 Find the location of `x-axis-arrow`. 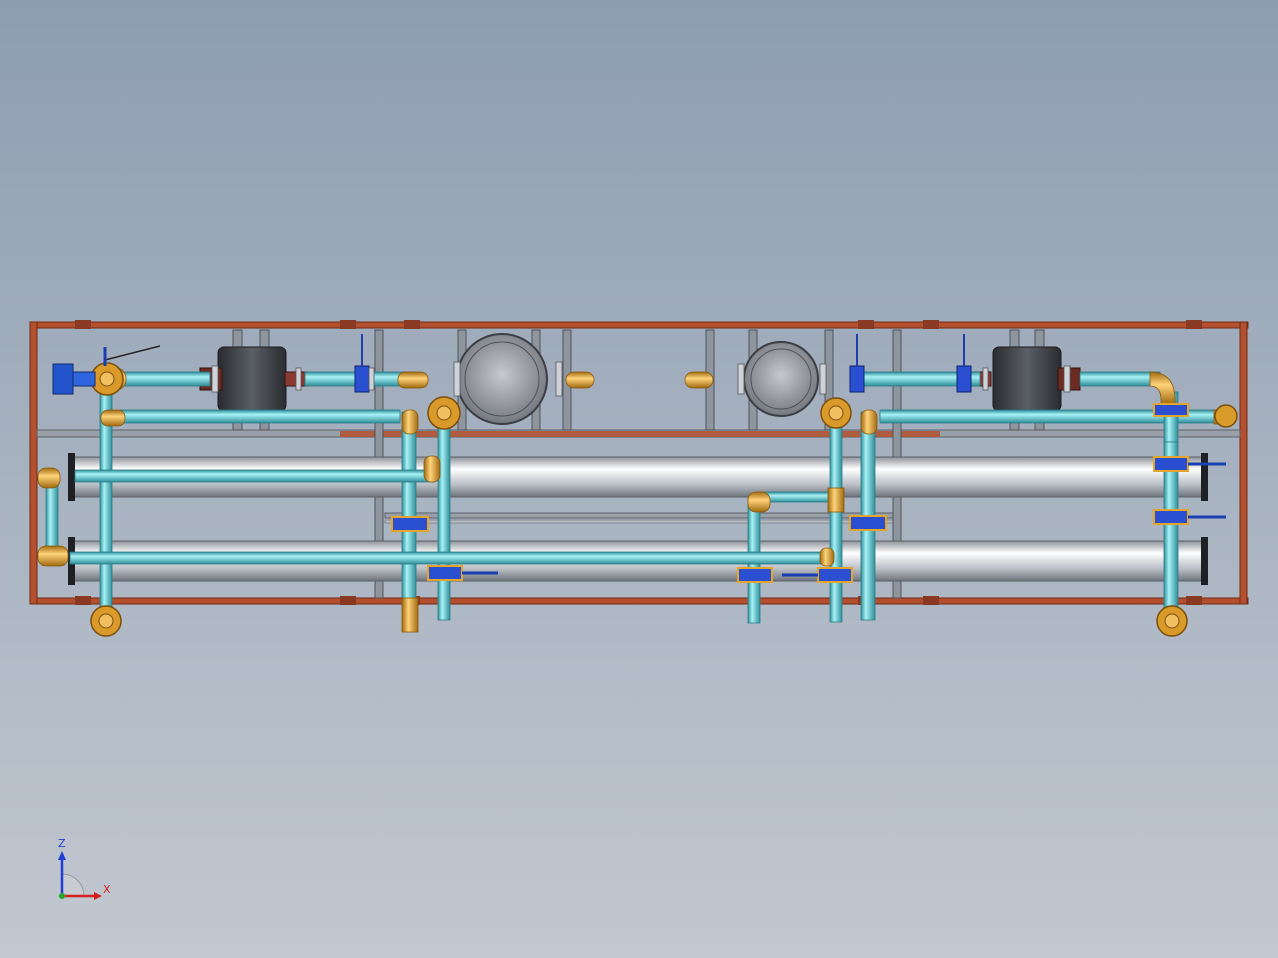

x-axis-arrow is located at coordinates (98, 896).